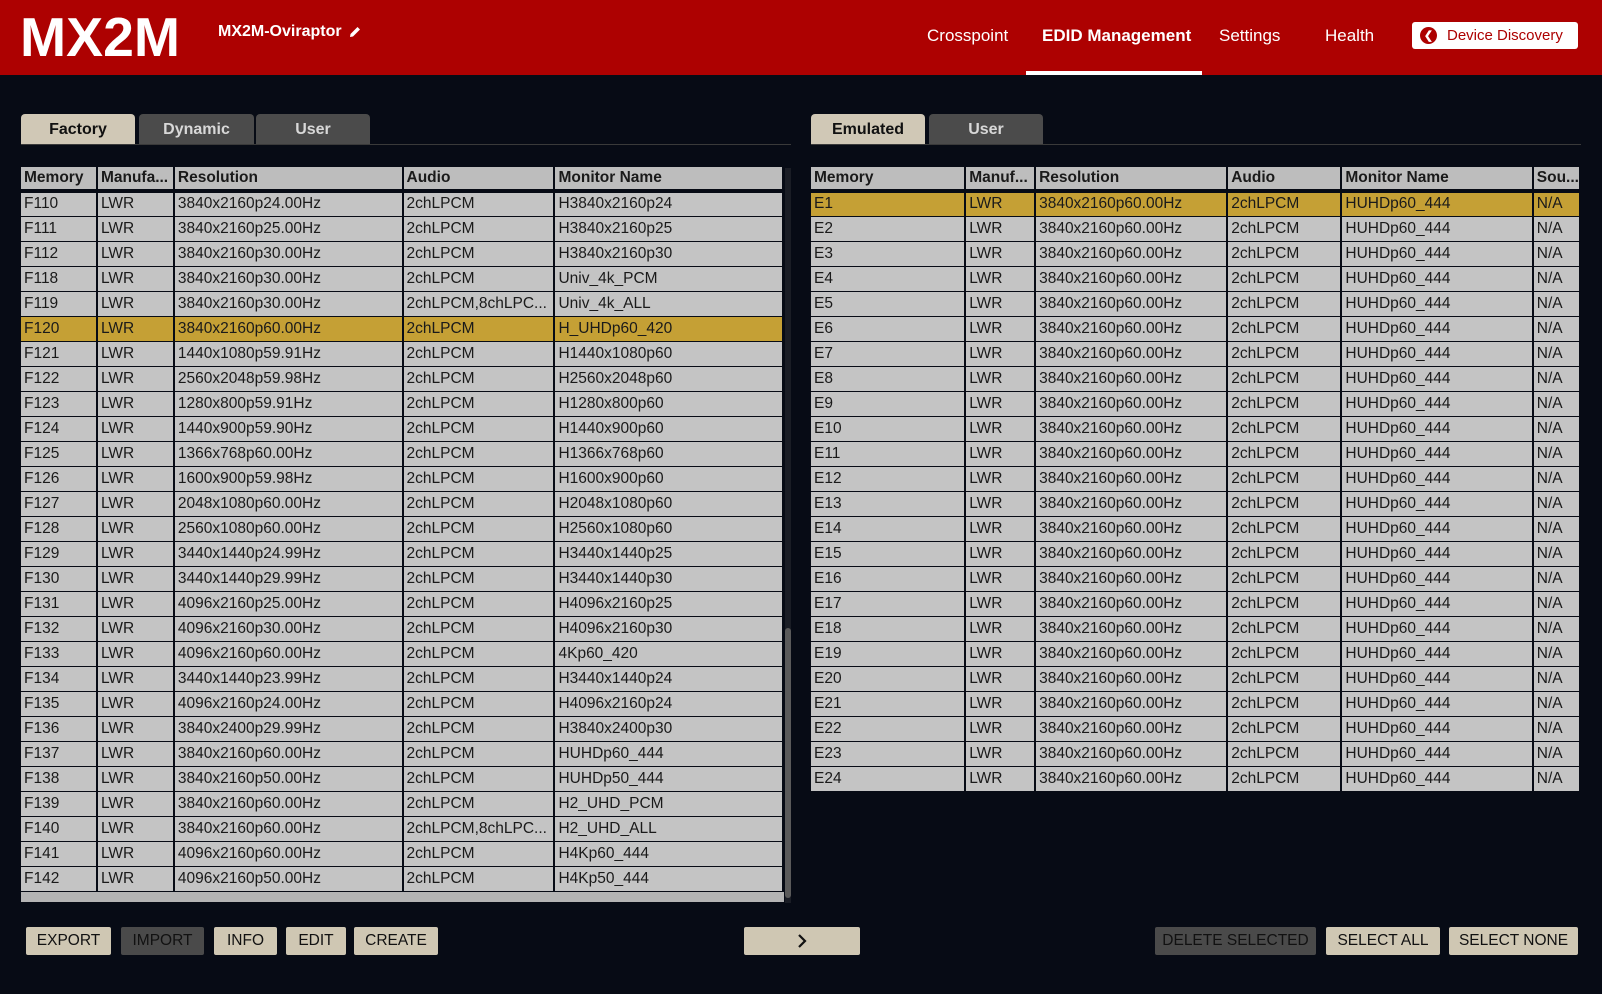  What do you see at coordinates (788, 535) in the screenshot?
I see `left-table-scrollbar` at bounding box center [788, 535].